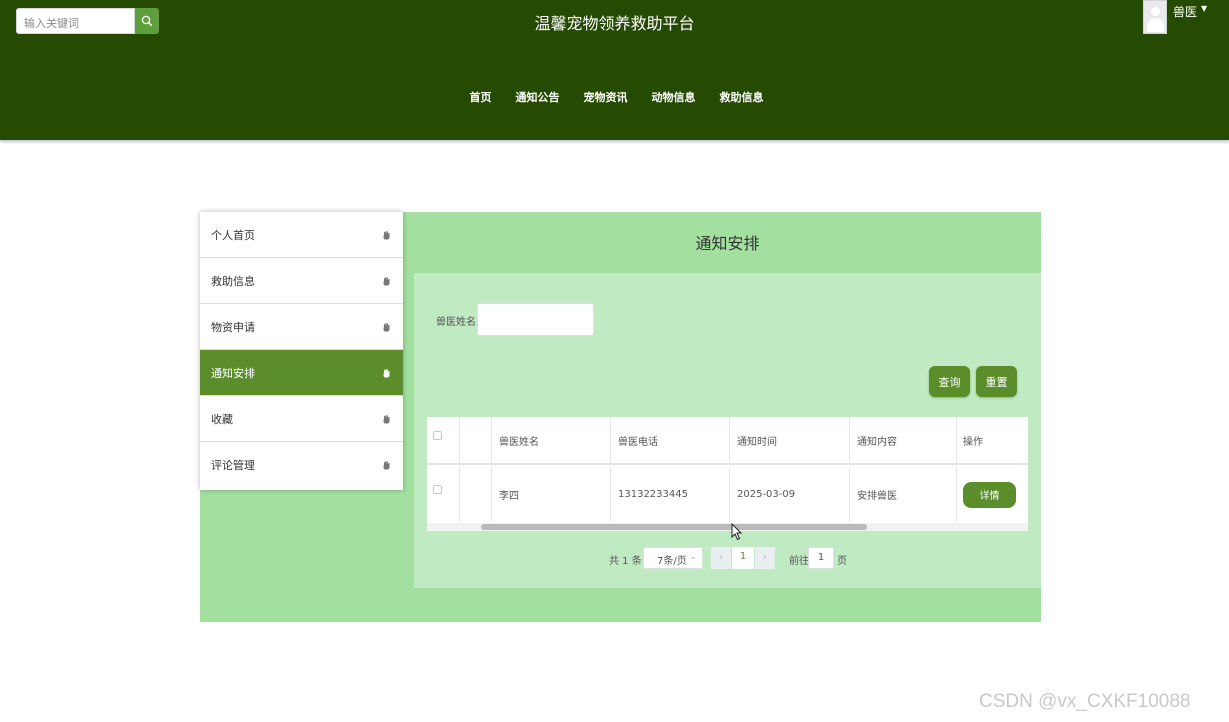 This screenshot has width=1229, height=722. What do you see at coordinates (672, 561) in the screenshot?
I see `page-size-value: 7条/页` at bounding box center [672, 561].